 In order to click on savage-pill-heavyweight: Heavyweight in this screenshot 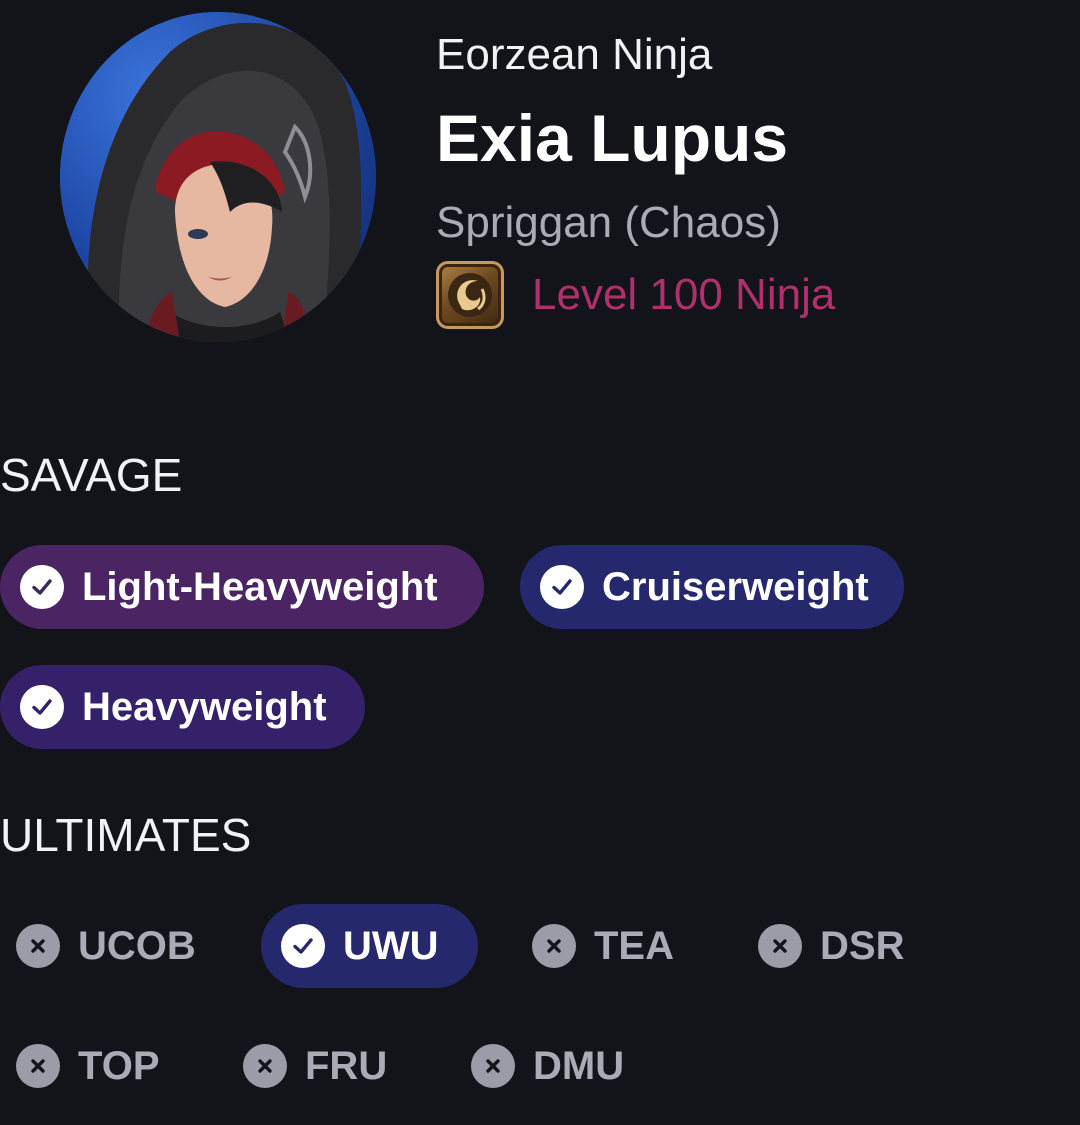, I will do `click(182, 707)`.